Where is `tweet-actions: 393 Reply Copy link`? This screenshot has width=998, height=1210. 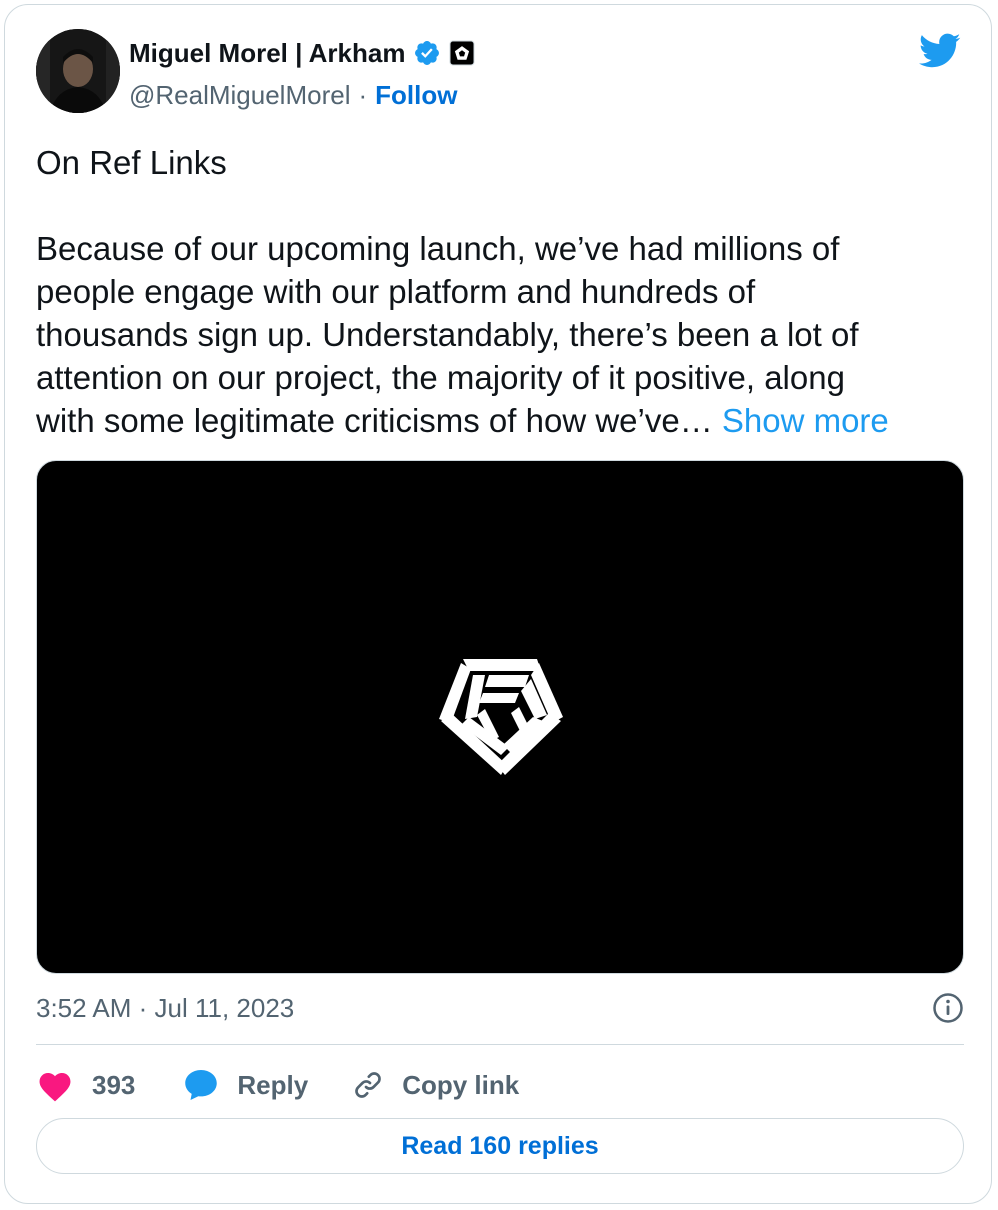
tweet-actions: 393 Reply Copy link is located at coordinates (277, 1085).